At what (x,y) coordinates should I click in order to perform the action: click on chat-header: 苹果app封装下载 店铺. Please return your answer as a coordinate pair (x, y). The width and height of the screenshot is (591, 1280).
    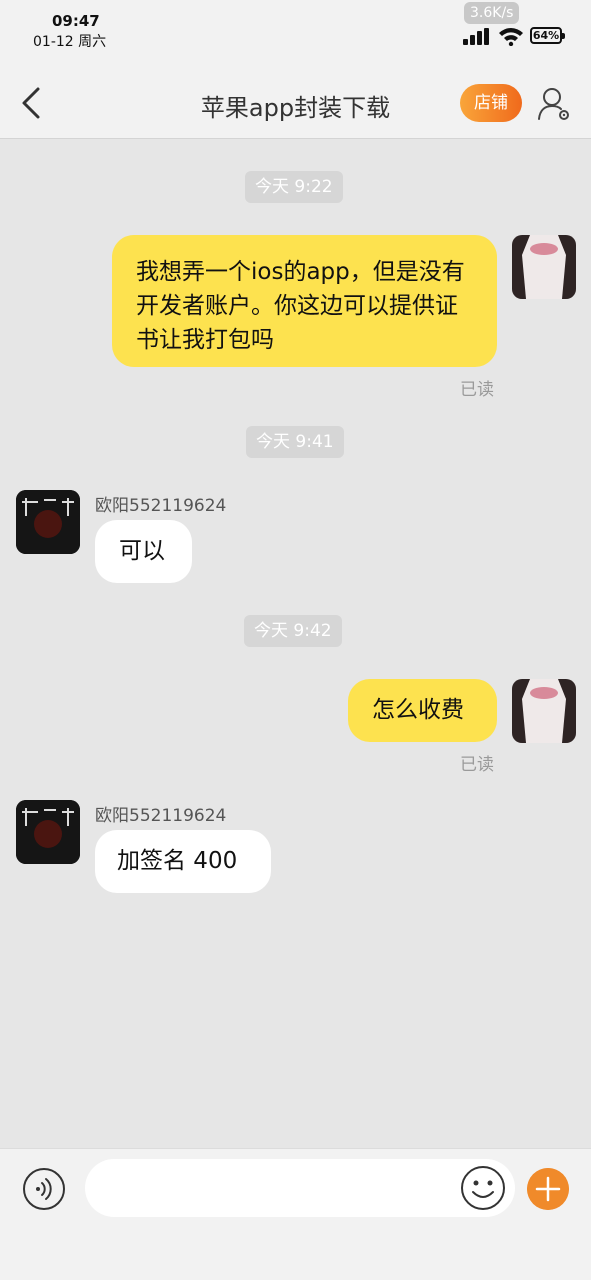
    Looking at the image, I should click on (295, 99).